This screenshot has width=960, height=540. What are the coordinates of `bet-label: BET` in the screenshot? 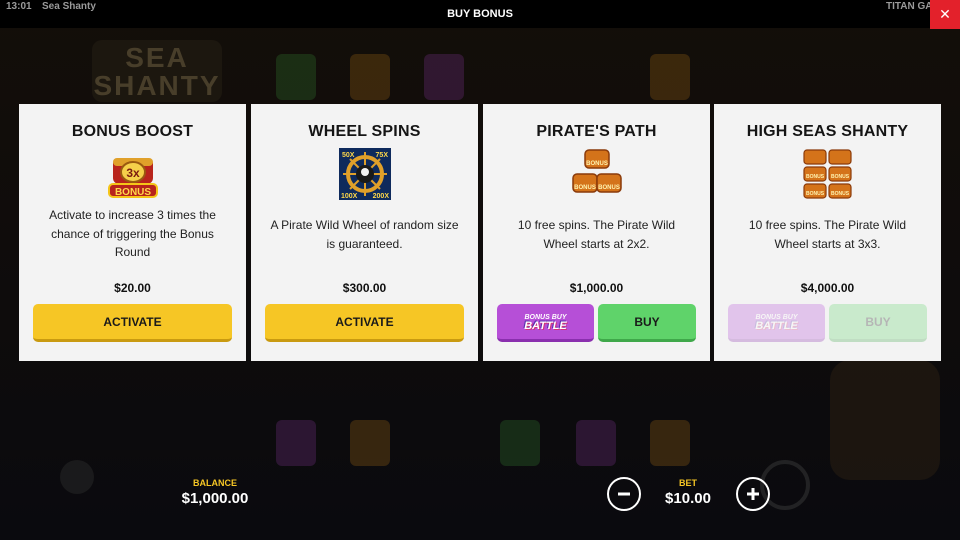 It's located at (688, 483).